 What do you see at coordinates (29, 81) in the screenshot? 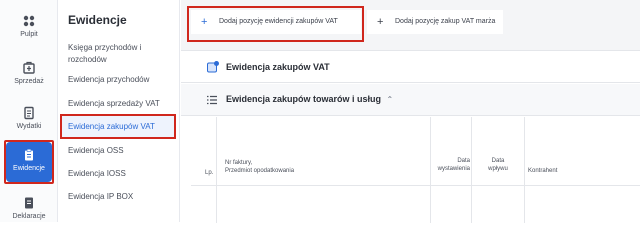
I see `rail-label: Sprzedaż` at bounding box center [29, 81].